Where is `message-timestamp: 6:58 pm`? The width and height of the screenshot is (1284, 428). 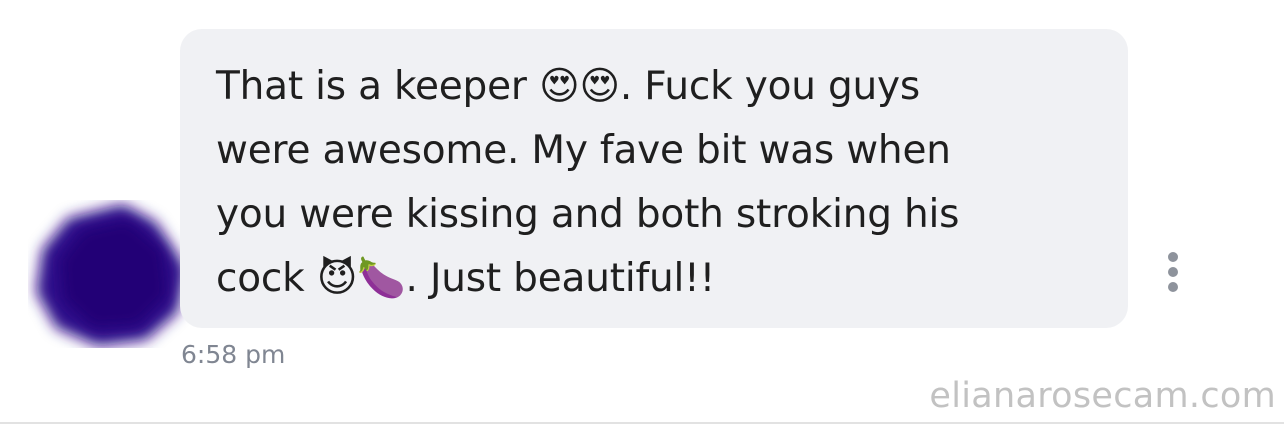 message-timestamp: 6:58 pm is located at coordinates (233, 354).